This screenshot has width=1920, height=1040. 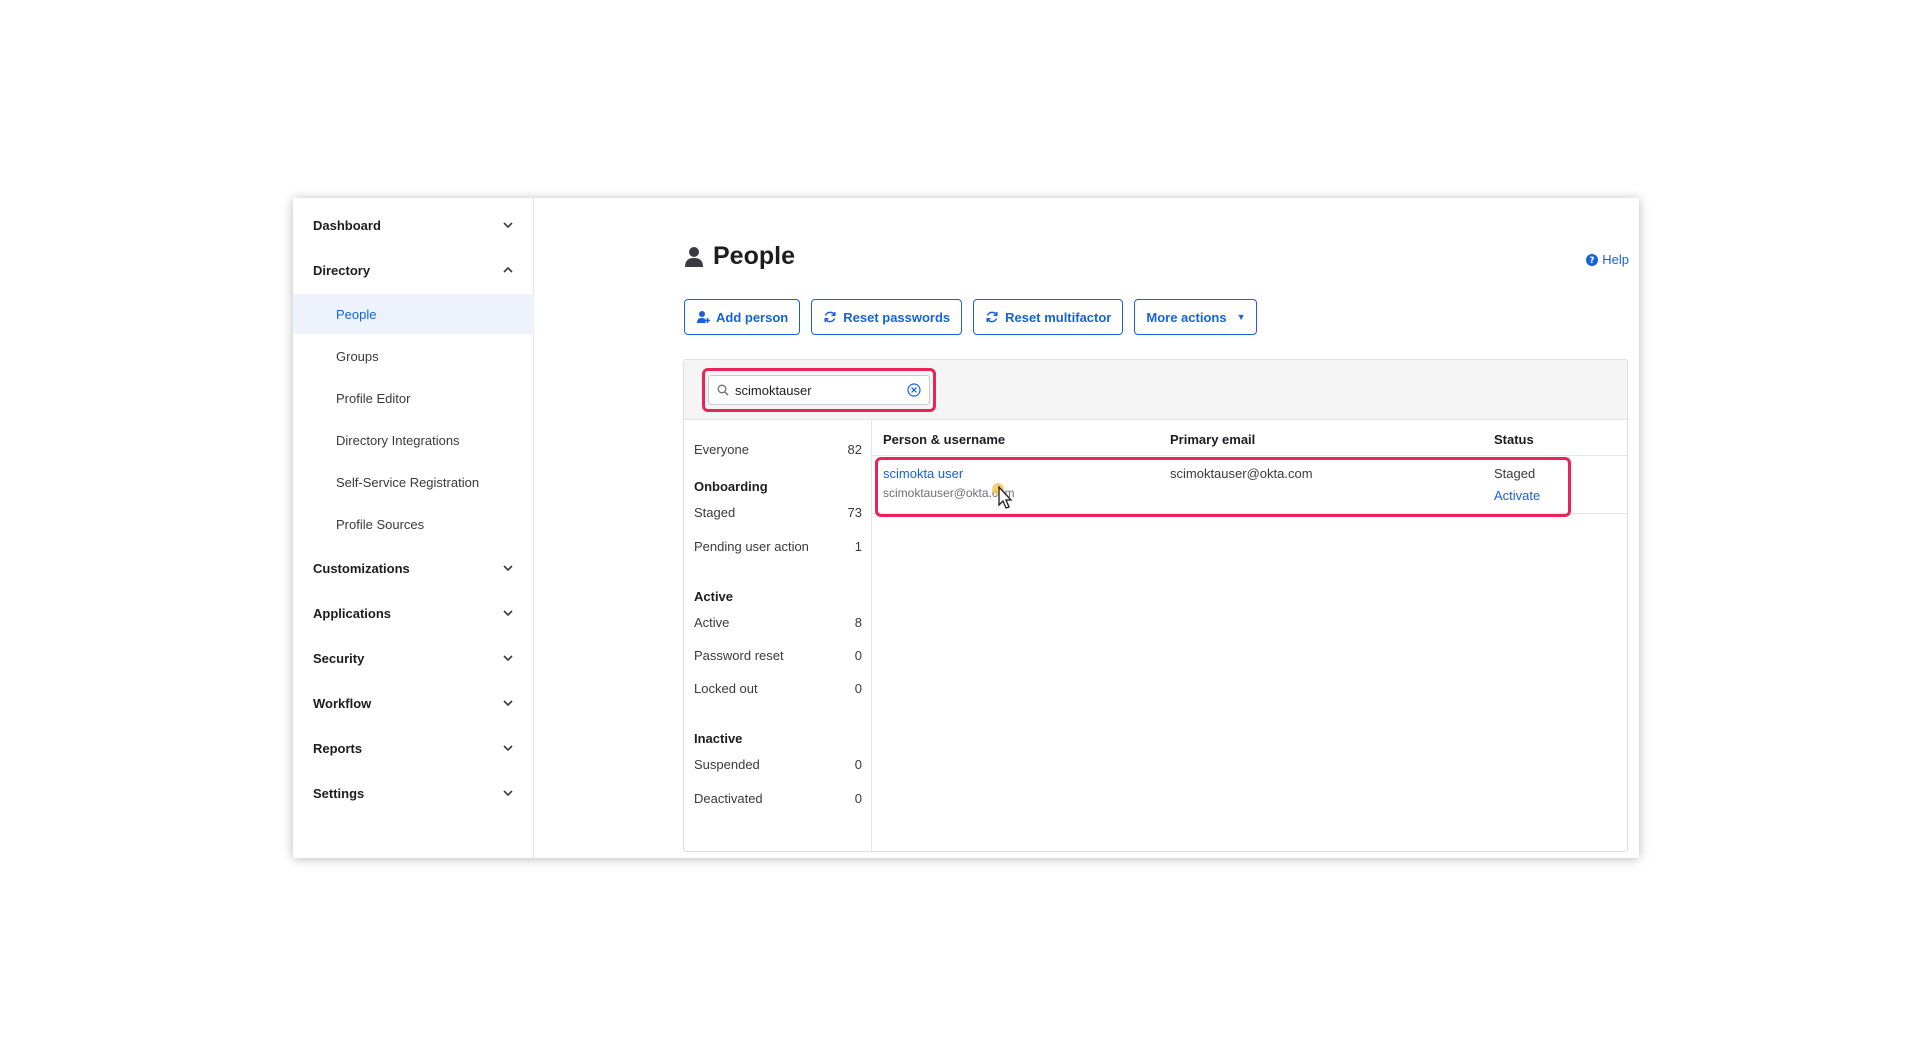 I want to click on sidebar-section-label: Dashboard, so click(x=347, y=225).